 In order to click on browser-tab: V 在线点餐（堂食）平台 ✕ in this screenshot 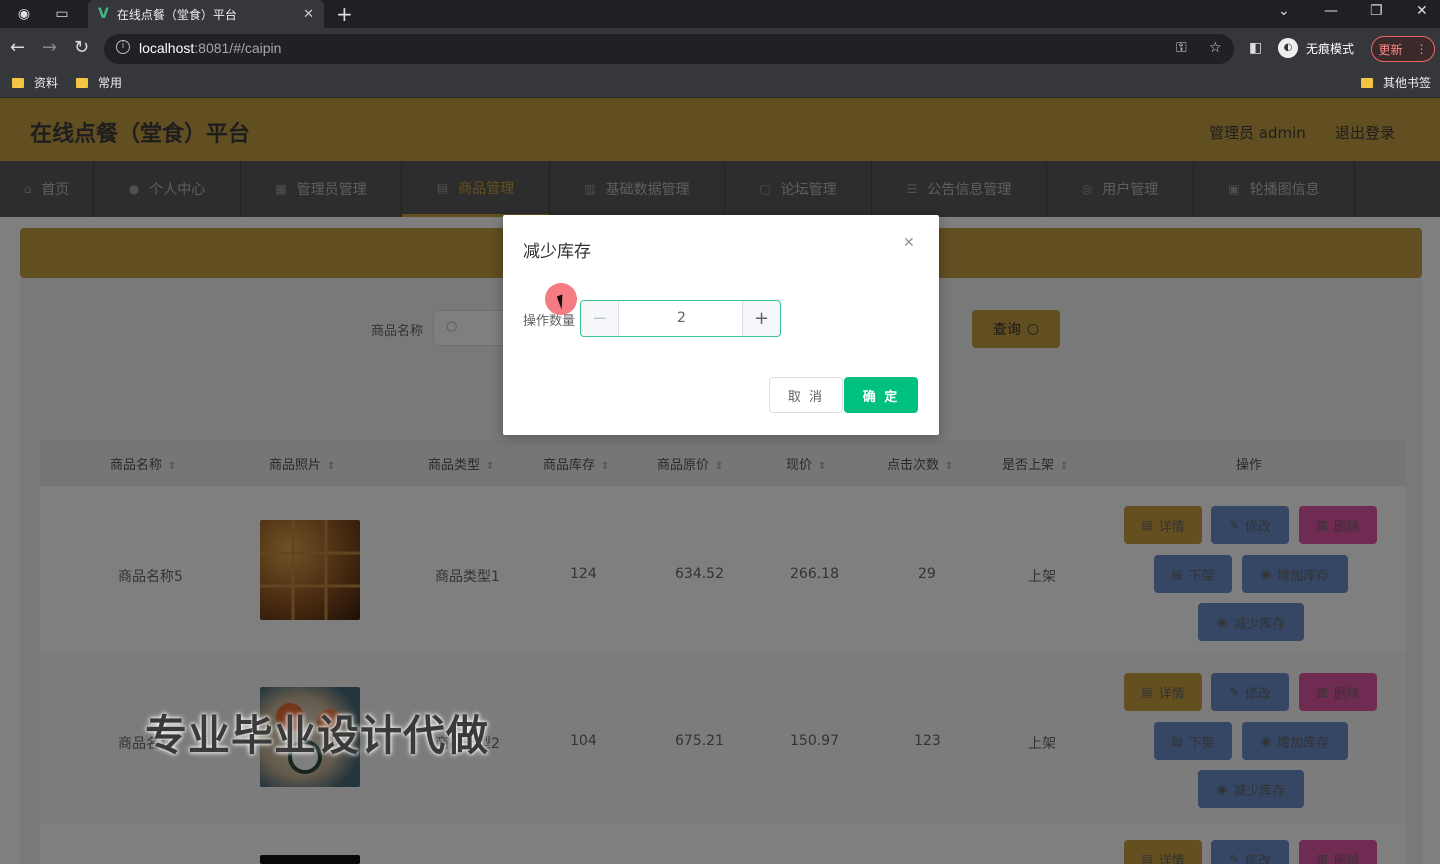, I will do `click(206, 14)`.